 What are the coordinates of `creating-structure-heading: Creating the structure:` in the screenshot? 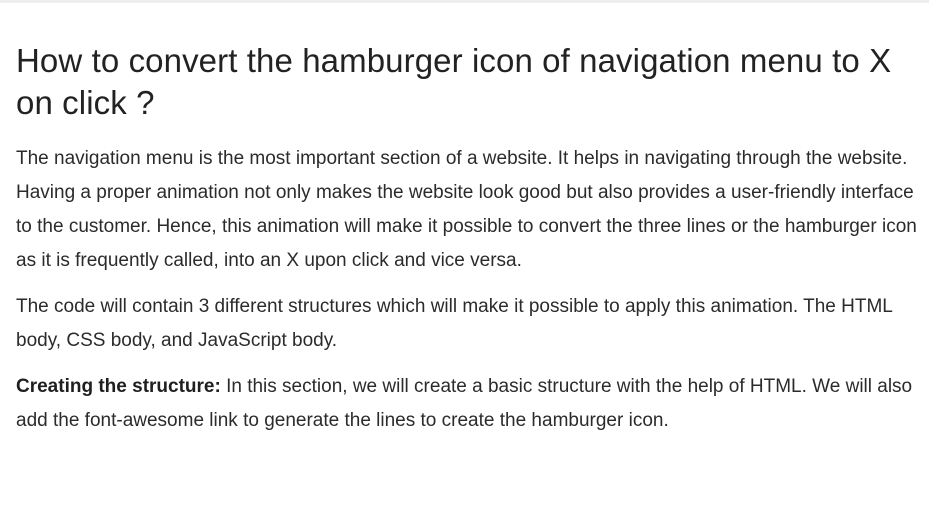 It's located at (118, 386).